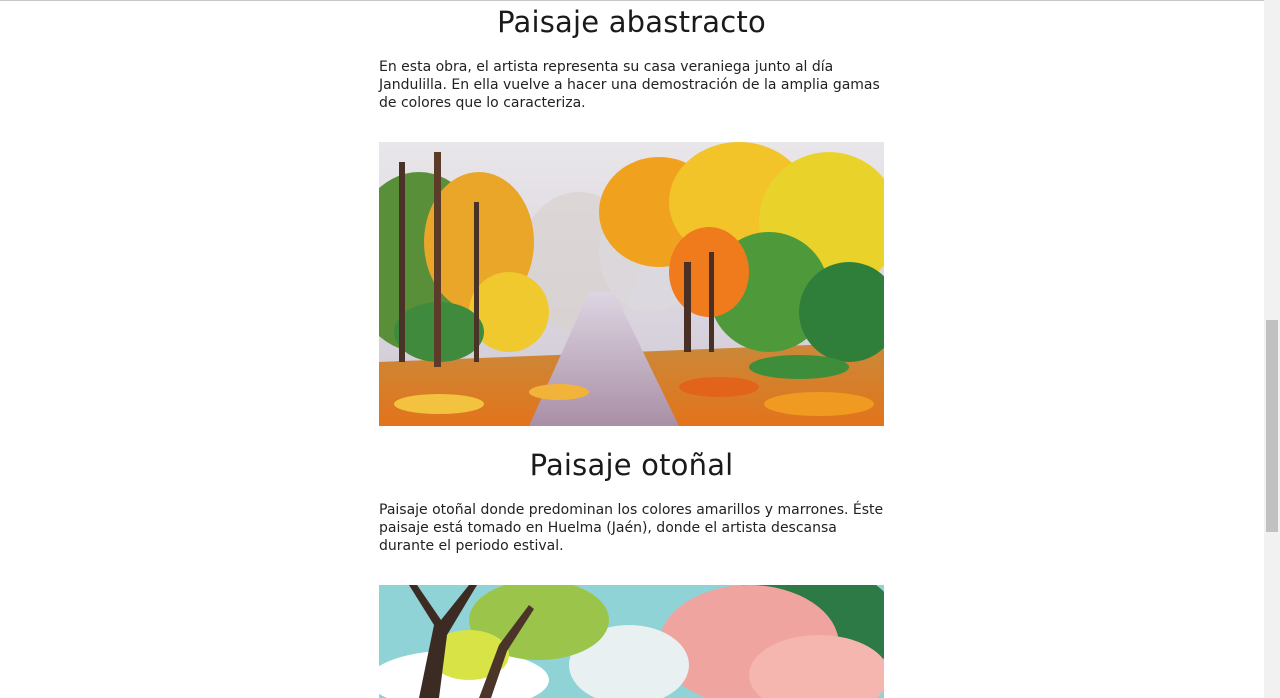 This screenshot has width=1280, height=698. Describe the element at coordinates (631, 465) in the screenshot. I see `section-title: Paisaje otoñal` at that location.